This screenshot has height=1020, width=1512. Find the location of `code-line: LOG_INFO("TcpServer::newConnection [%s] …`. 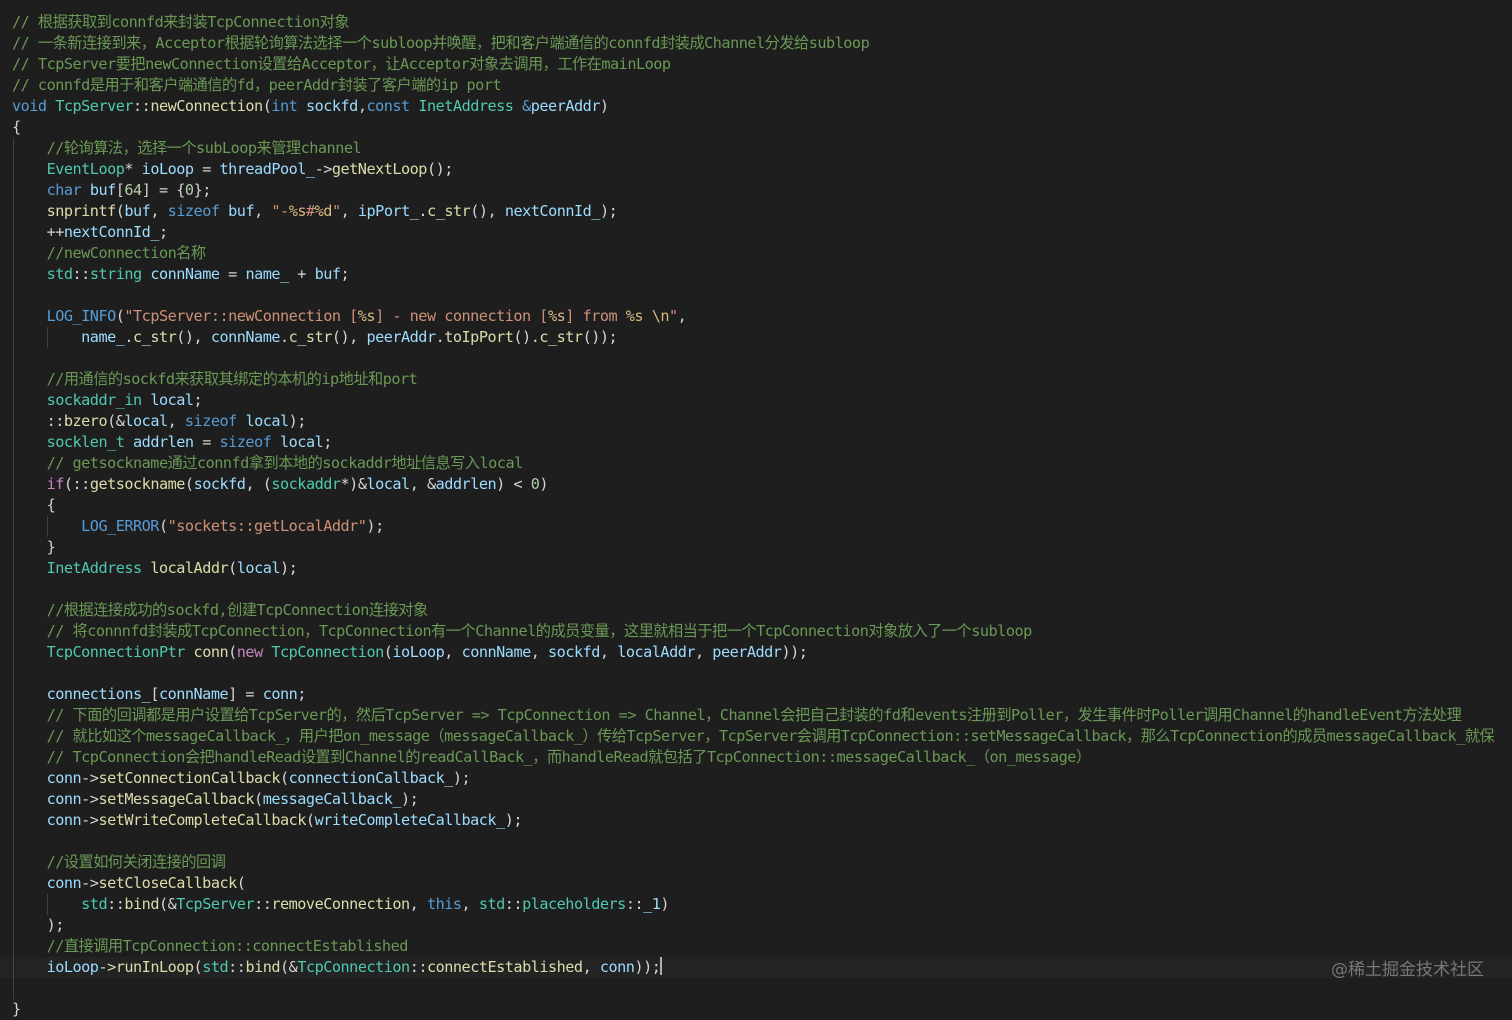

code-line: LOG_INFO("TcpServer::newConnection [%s] … is located at coordinates (343, 316).